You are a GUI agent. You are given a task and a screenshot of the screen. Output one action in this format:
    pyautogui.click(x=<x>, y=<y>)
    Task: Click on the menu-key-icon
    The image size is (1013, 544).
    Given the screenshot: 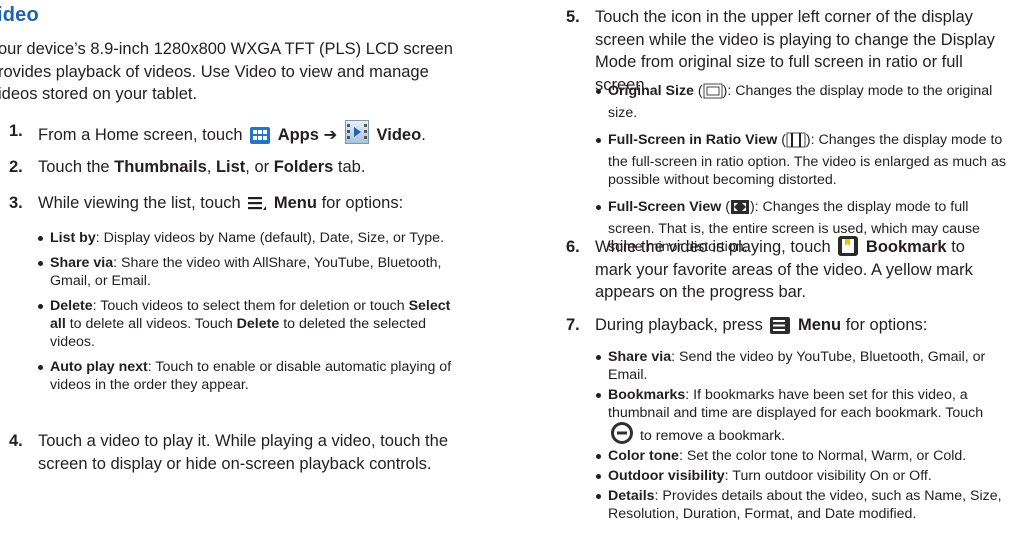 What is the action you would take?
    pyautogui.click(x=780, y=325)
    